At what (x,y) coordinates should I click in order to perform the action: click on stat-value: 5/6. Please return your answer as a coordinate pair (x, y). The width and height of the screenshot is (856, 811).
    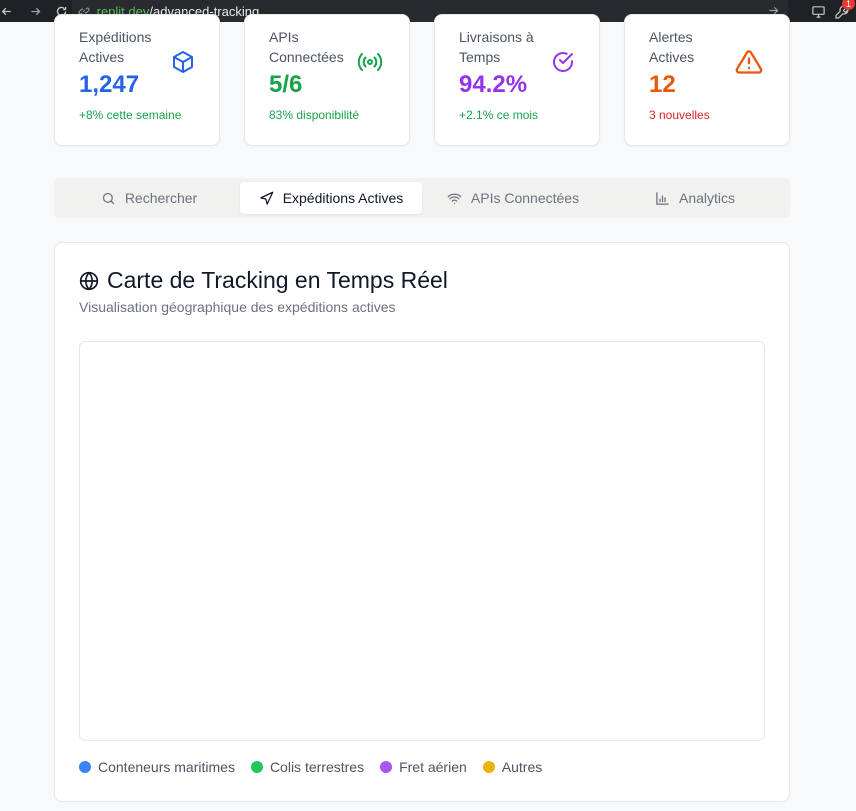
    Looking at the image, I should click on (286, 84).